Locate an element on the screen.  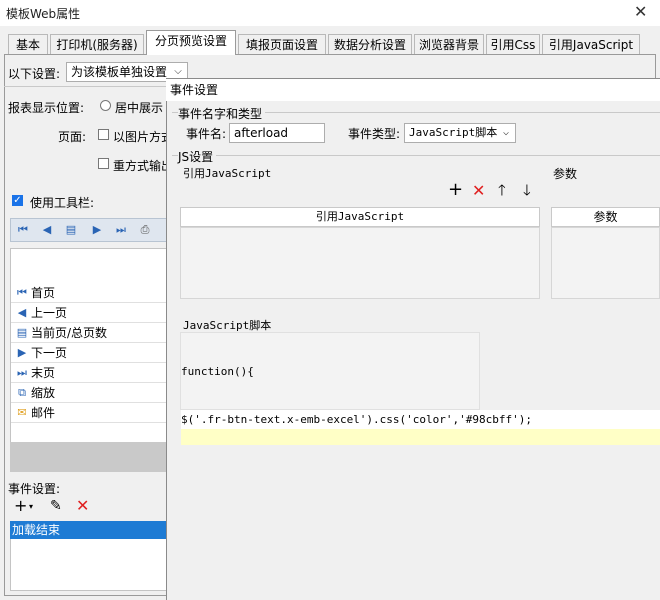
event-settings-label: 事件设置: is located at coordinates (34, 489).